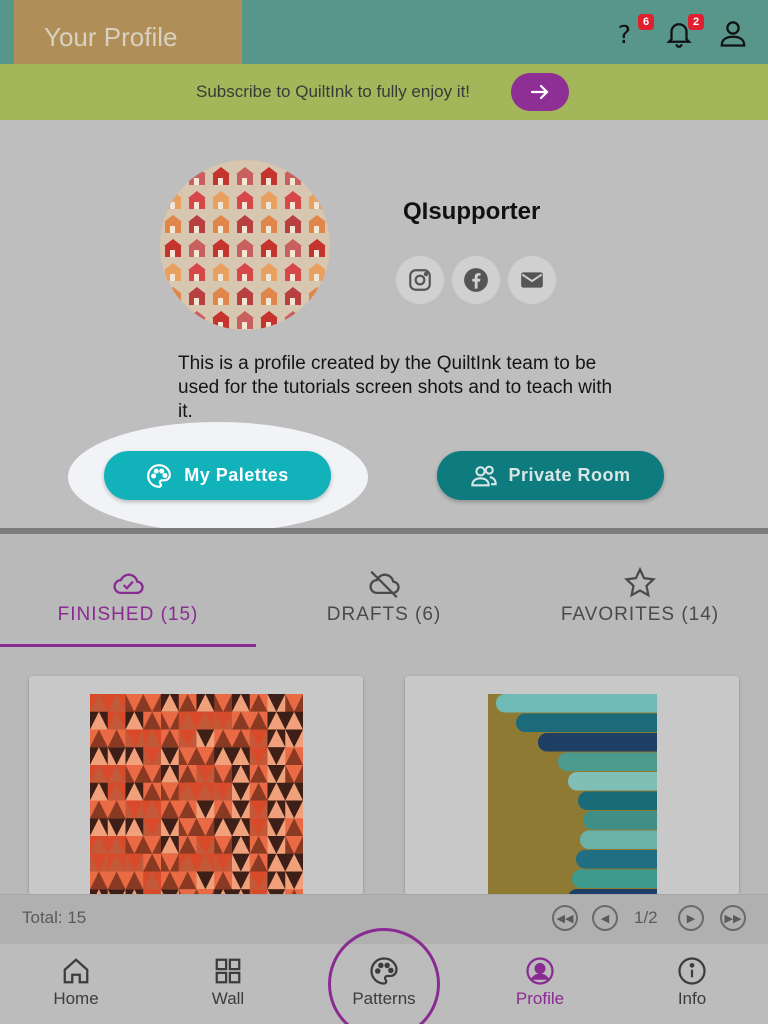 This screenshot has width=768, height=1024. Describe the element at coordinates (128, 645) in the screenshot. I see `active-tab-indicator` at that location.